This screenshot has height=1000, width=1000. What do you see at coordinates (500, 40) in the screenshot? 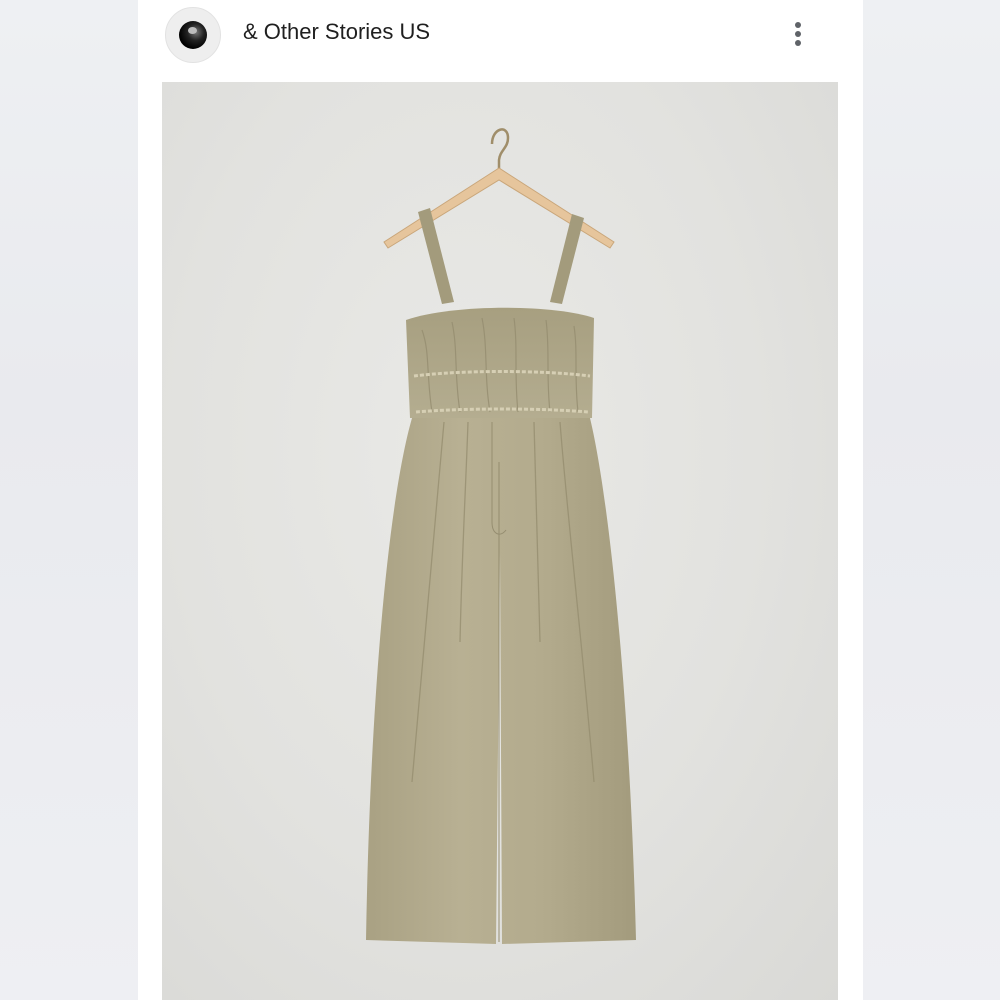
I see `listing-header: & Other Stories US` at bounding box center [500, 40].